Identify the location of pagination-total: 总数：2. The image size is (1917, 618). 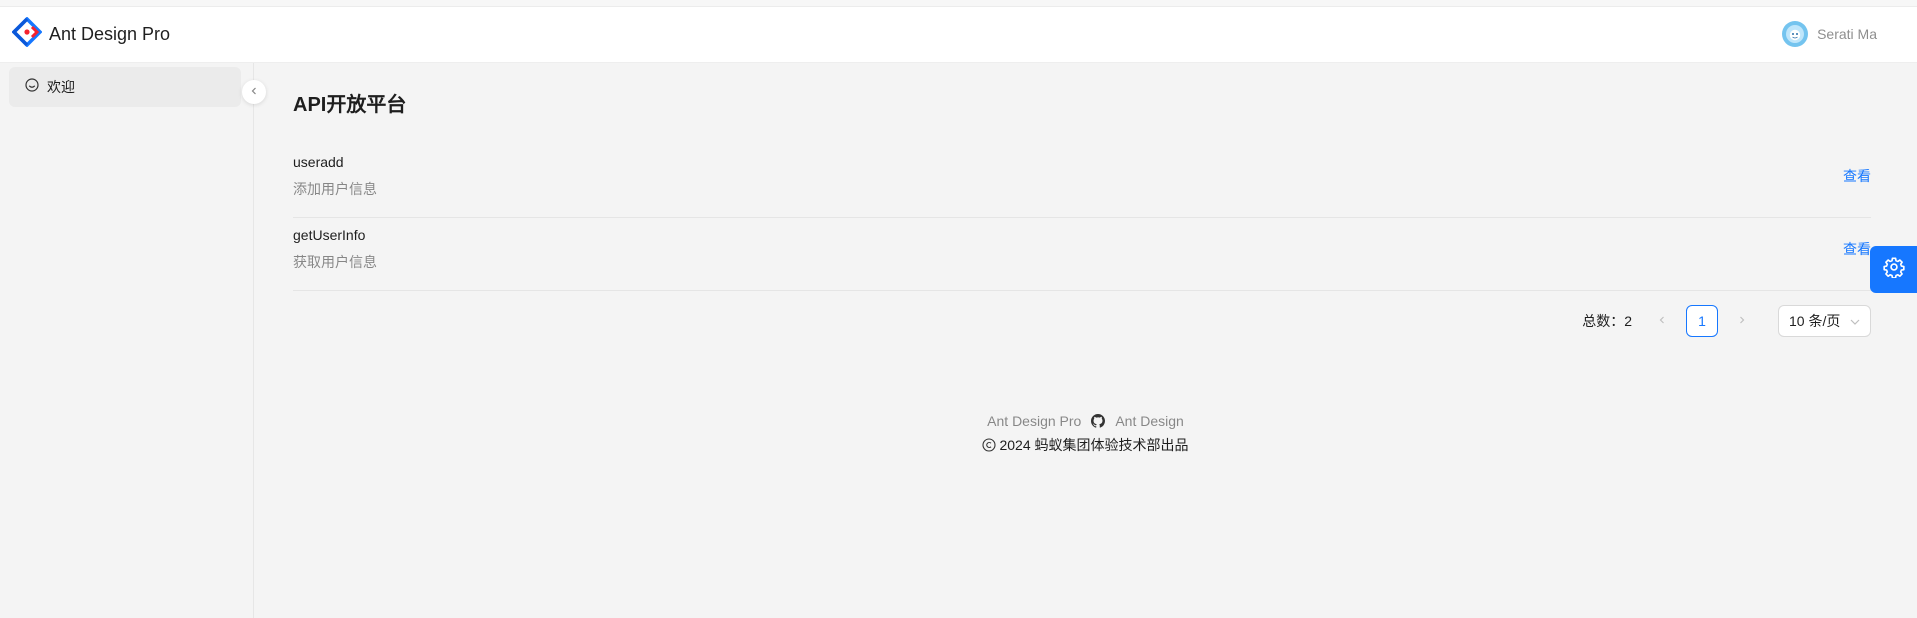
(1607, 321).